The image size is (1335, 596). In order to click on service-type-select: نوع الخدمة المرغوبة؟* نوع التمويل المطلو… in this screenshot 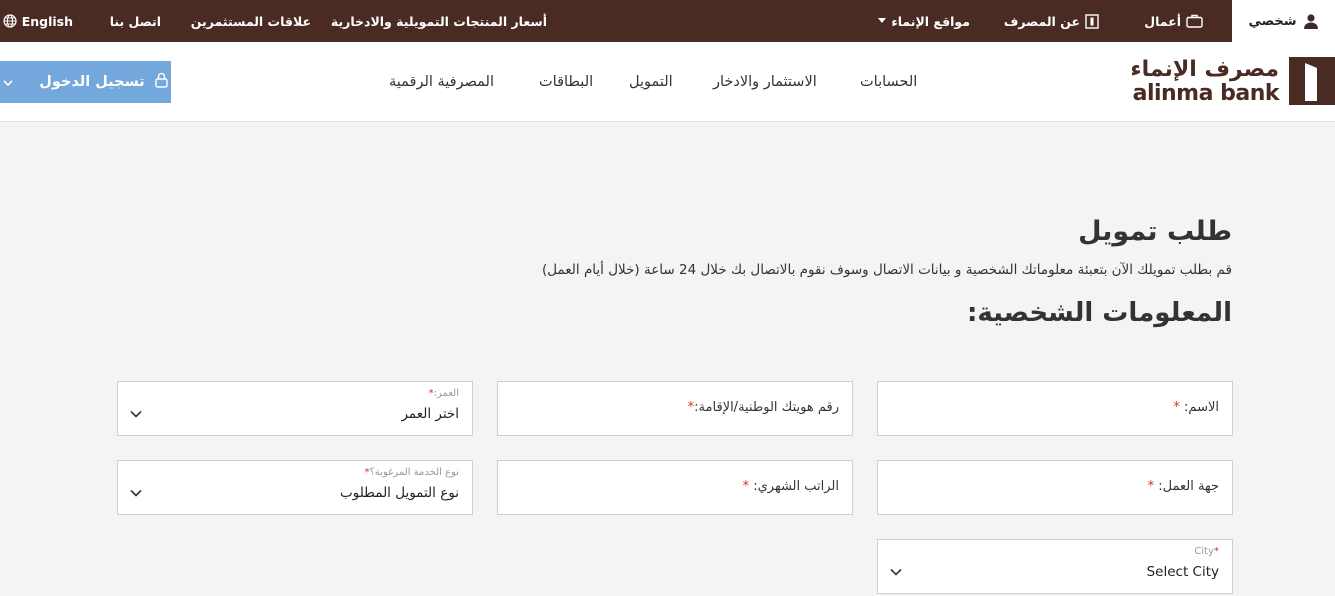, I will do `click(295, 487)`.